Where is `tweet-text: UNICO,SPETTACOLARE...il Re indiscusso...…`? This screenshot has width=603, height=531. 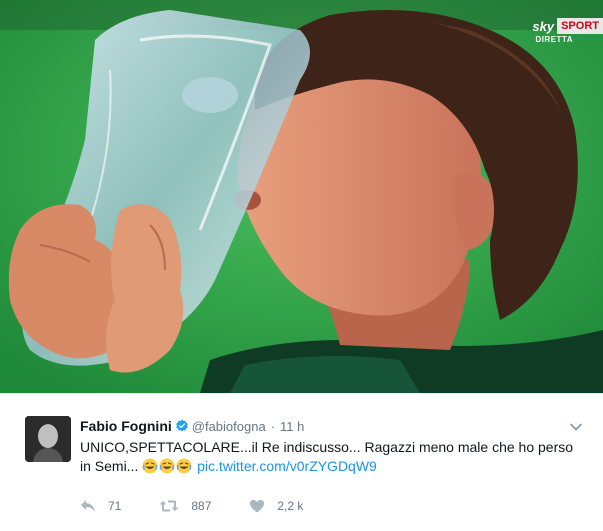 tweet-text: UNICO,SPETTACOLARE...il Re indiscusso...… is located at coordinates (330, 457).